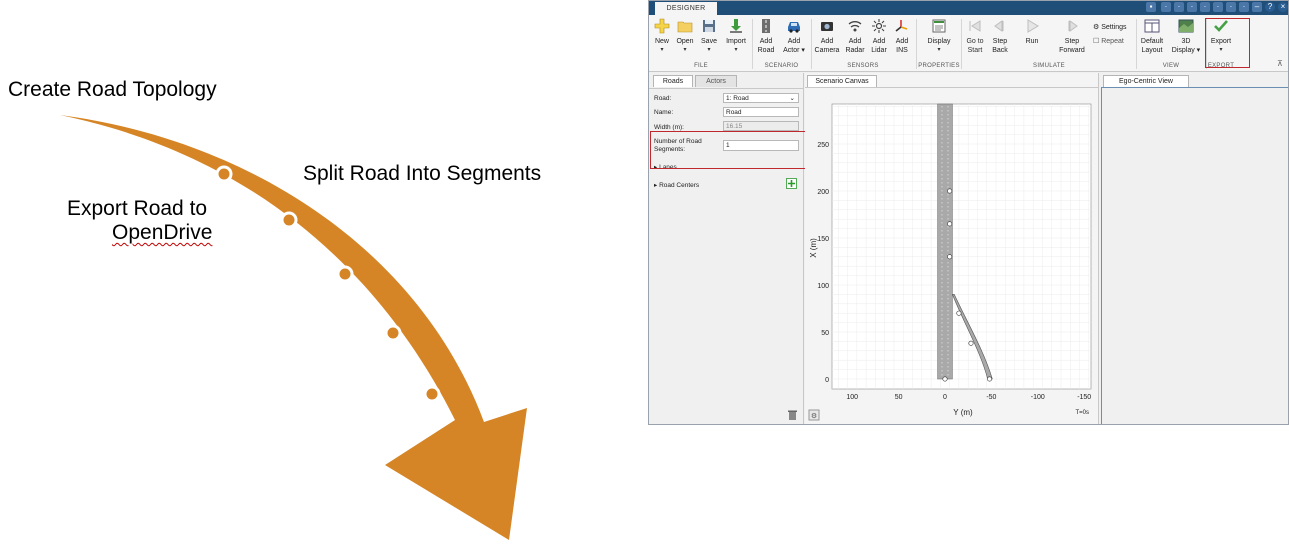 The width and height of the screenshot is (1289, 548). What do you see at coordinates (902, 36) in the screenshot?
I see `add-ins-button: Add INS` at bounding box center [902, 36].